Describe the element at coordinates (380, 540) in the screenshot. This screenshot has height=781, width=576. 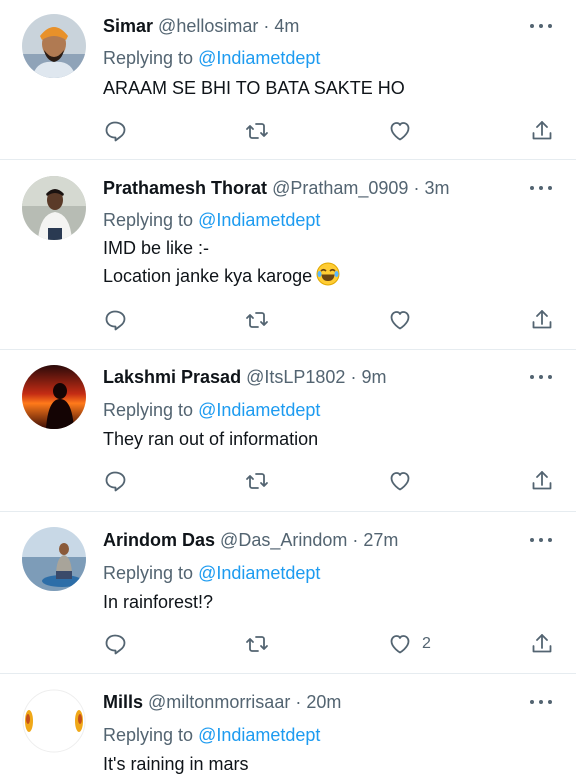
I see `timestamp: 27m` at that location.